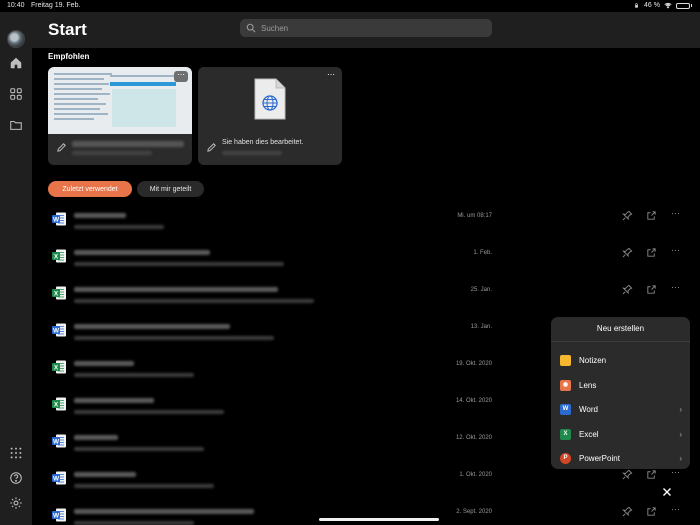  I want to click on file-row: X 1. Feb. ⋯, so click(366, 261).